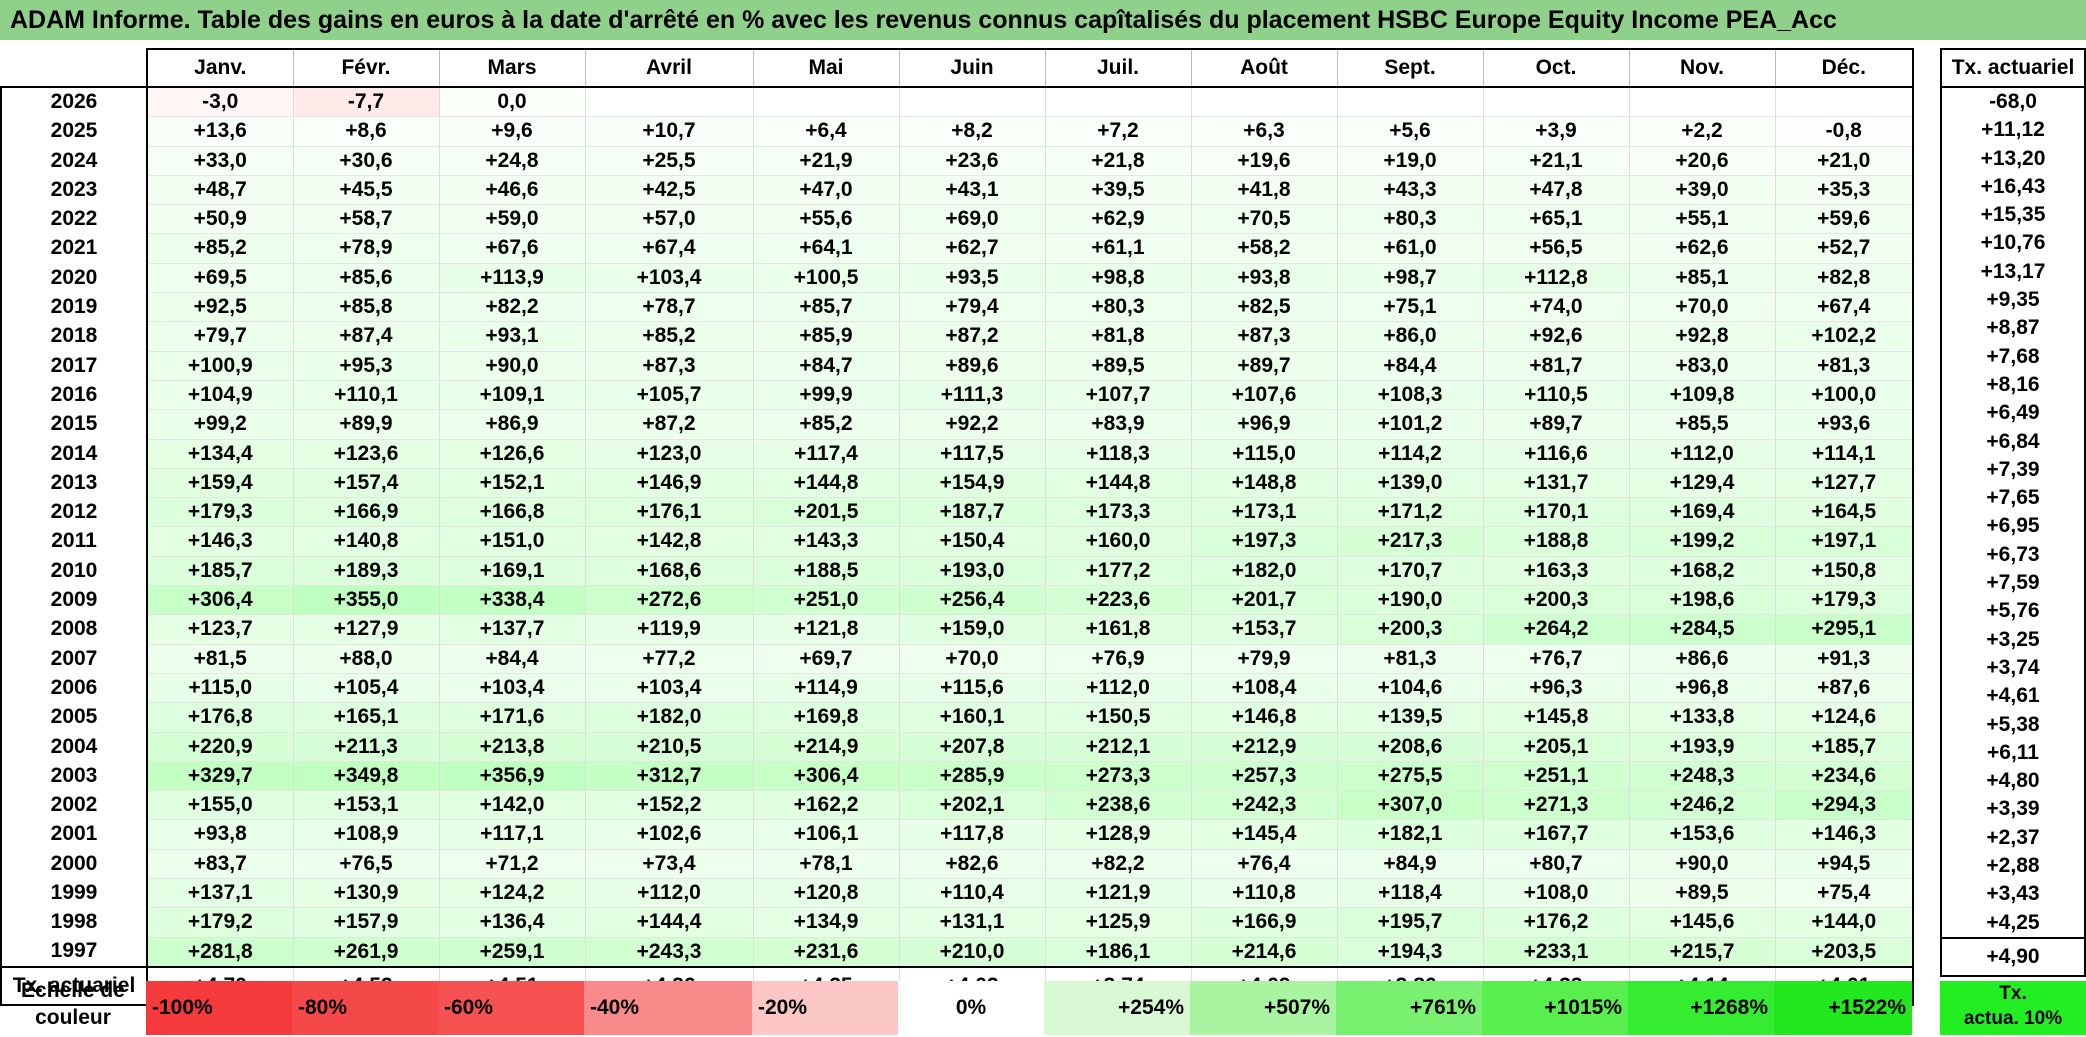  Describe the element at coordinates (365, 717) in the screenshot. I see `gain-cell: +165,1` at that location.